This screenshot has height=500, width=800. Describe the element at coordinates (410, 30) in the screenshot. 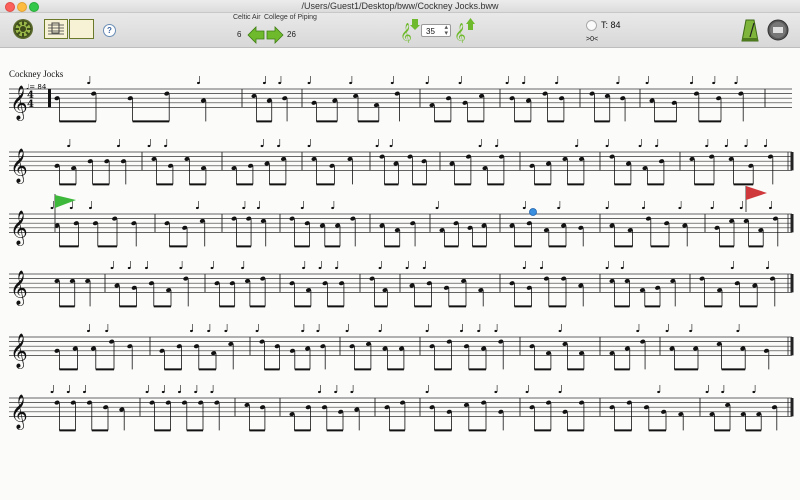

I see `transpose-down-icon: 𝄞` at that location.